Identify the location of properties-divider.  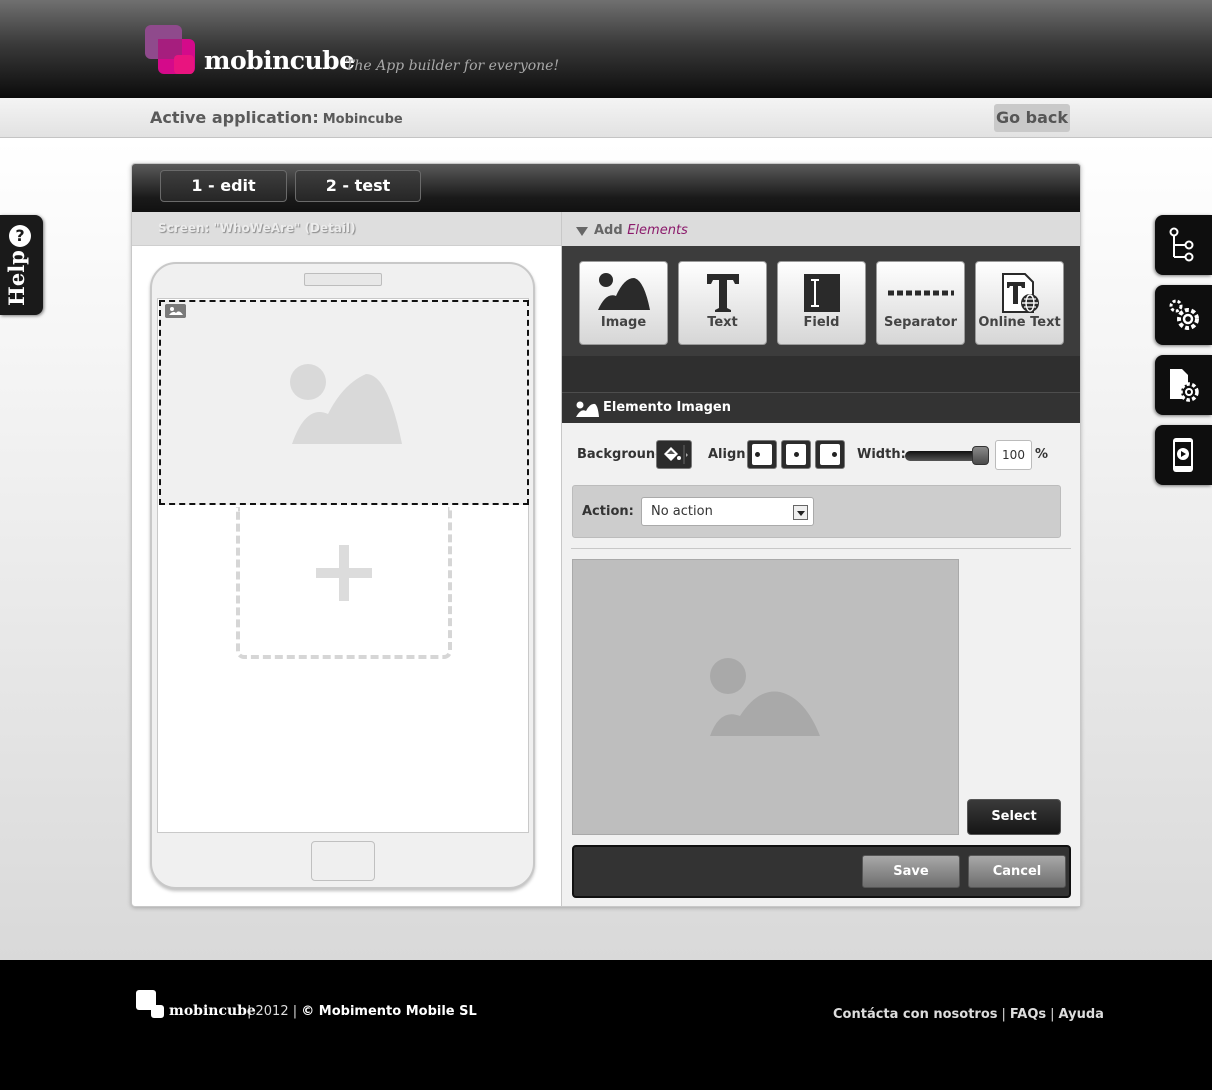
(821, 548).